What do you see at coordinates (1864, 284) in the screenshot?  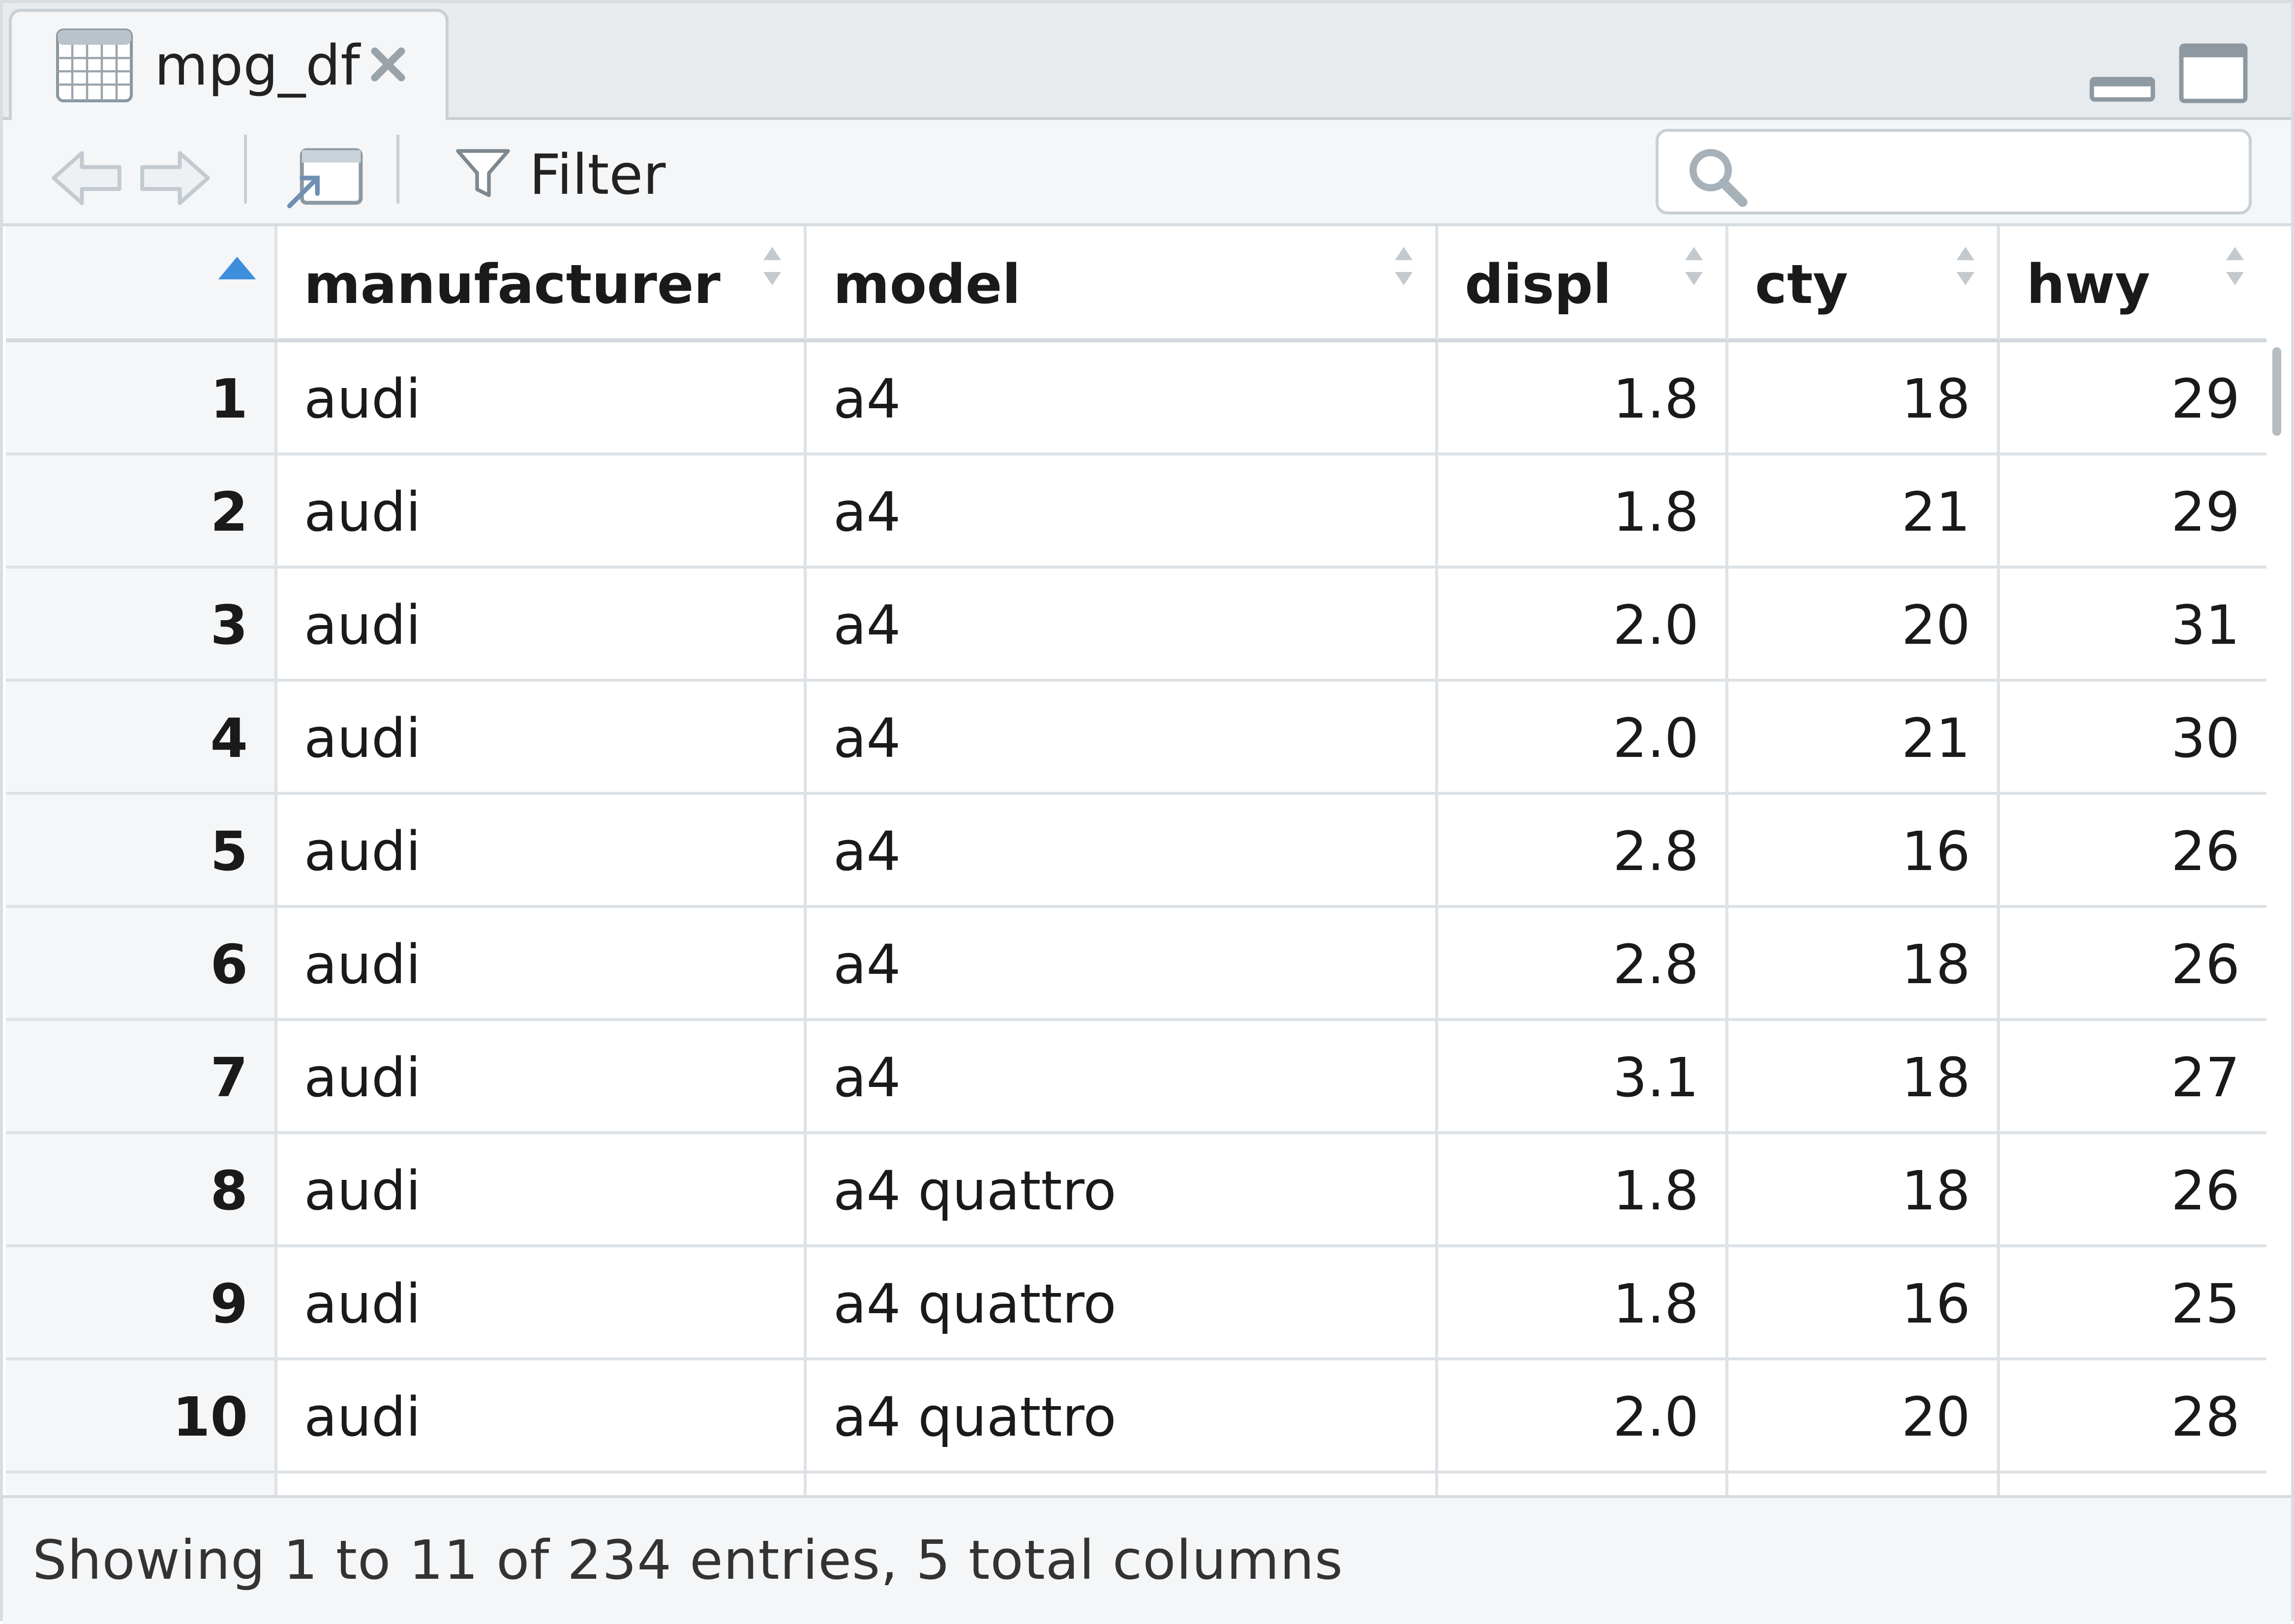 I see `column-header-cty: cty` at bounding box center [1864, 284].